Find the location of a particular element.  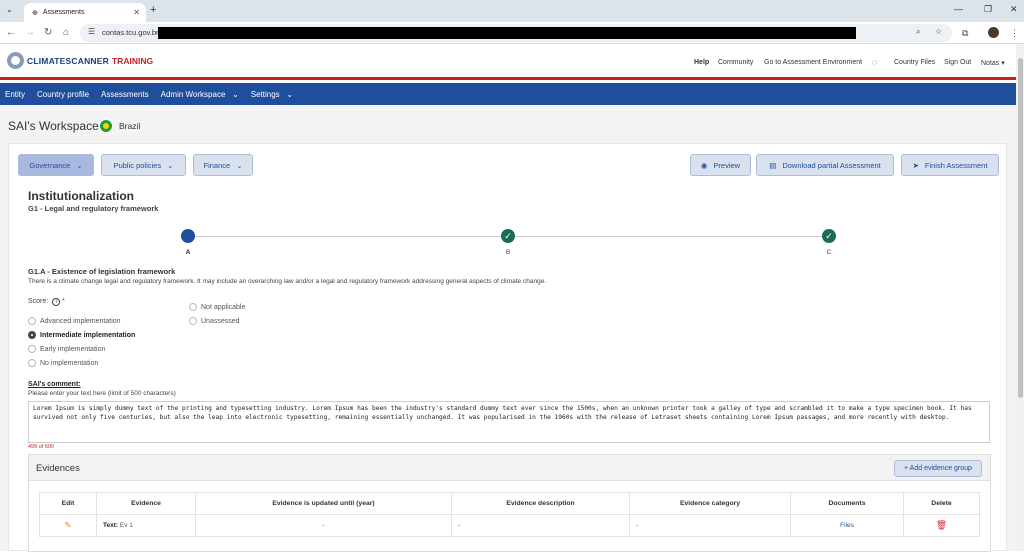

step-b-done: ✓ is located at coordinates (508, 236).